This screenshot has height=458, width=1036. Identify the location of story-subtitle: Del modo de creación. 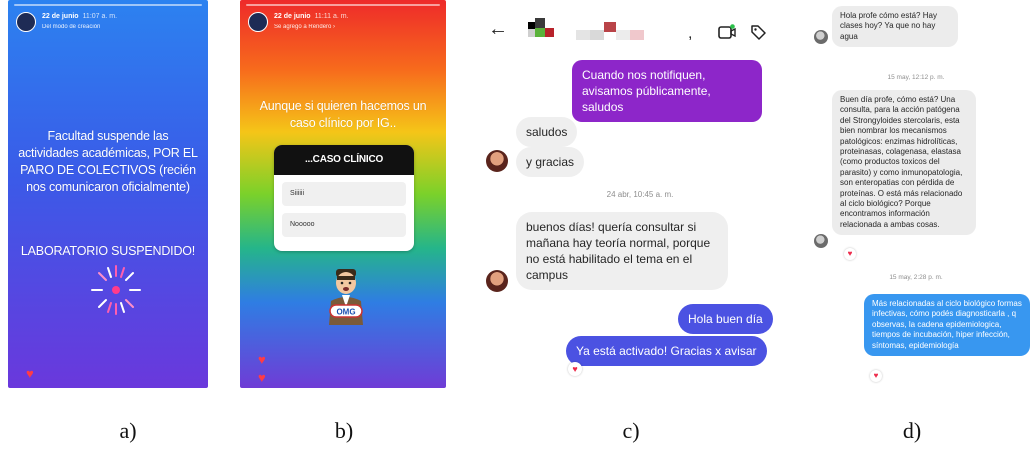
(71, 27).